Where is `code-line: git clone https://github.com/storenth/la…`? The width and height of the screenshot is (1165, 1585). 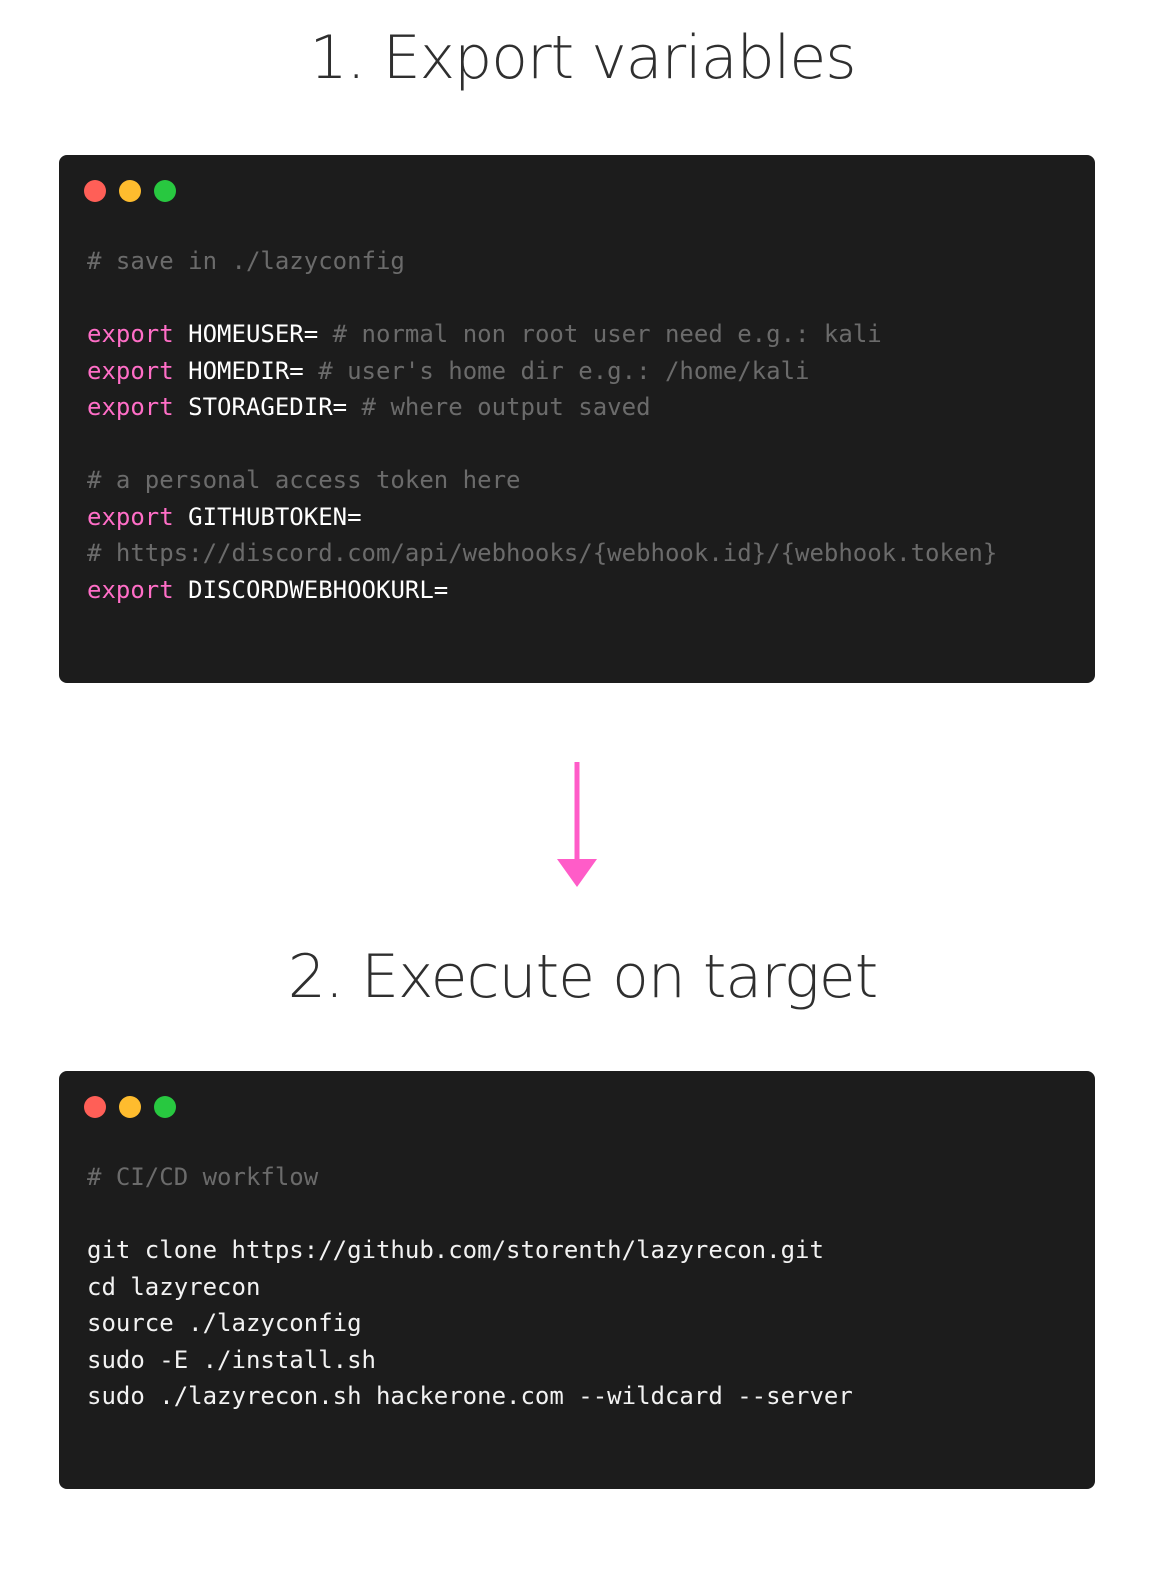
code-line: git clone https://github.com/storenth/la… is located at coordinates (470, 1250).